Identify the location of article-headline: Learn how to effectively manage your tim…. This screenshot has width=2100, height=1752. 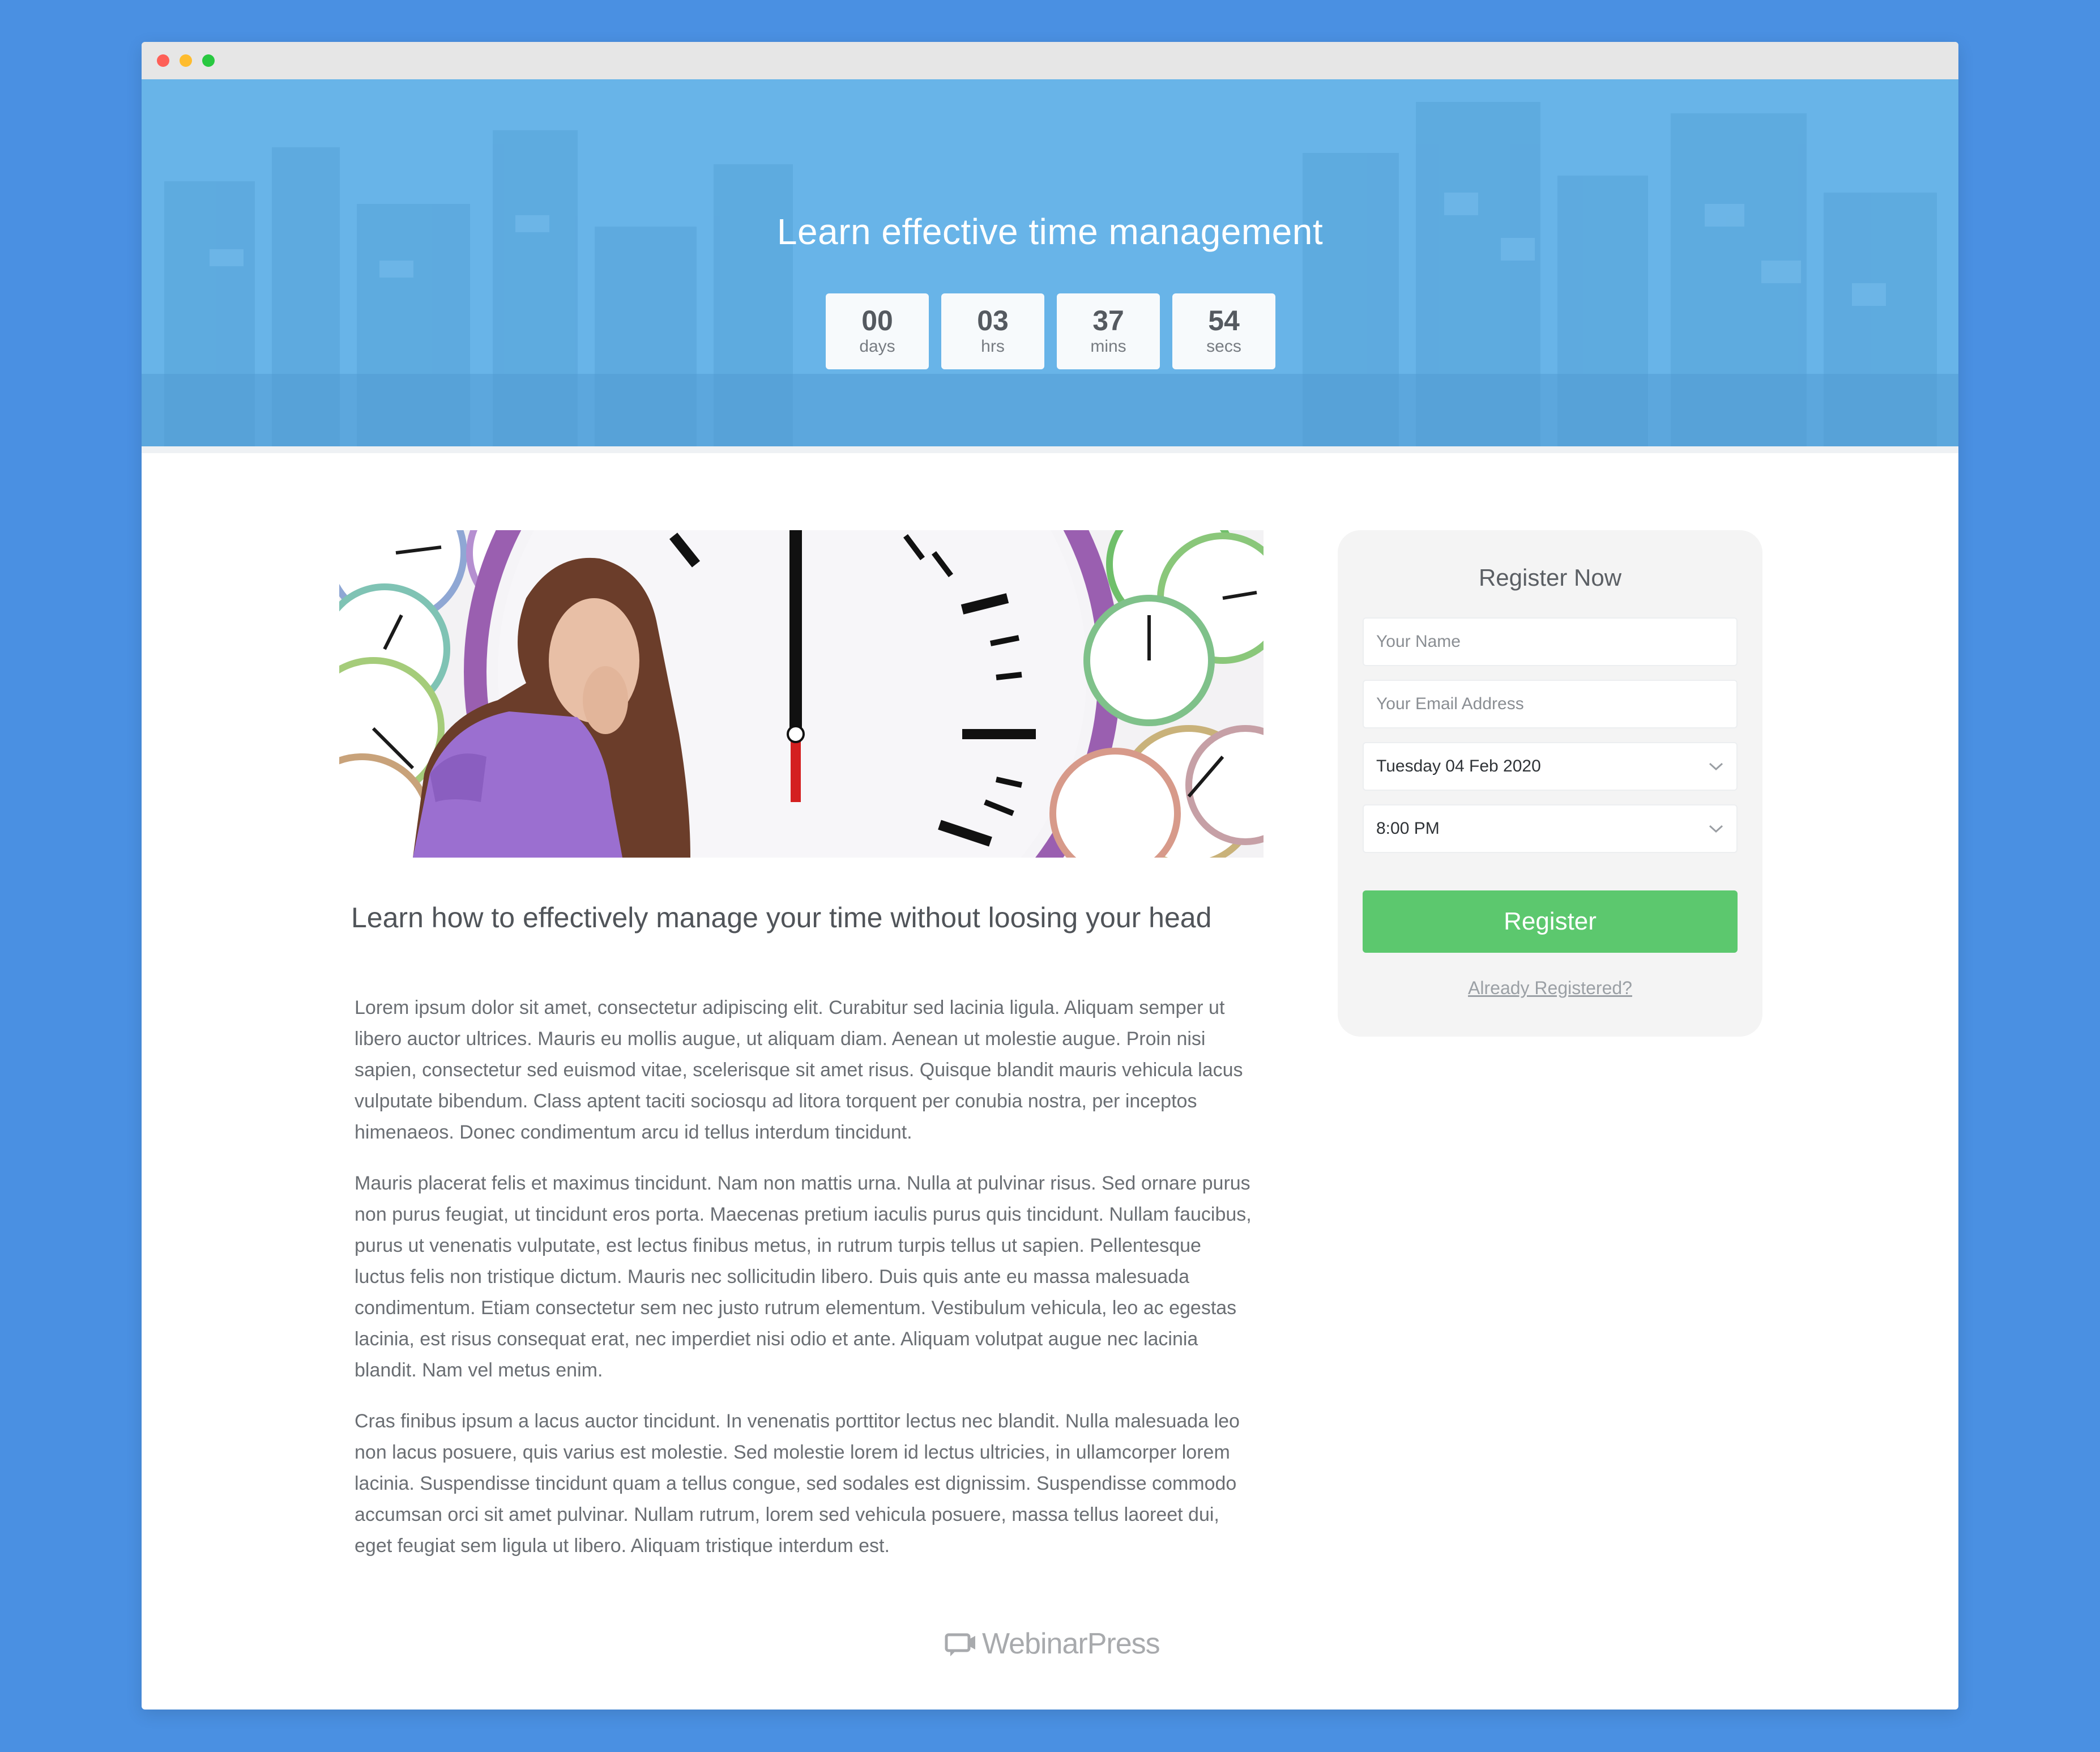
(782, 918).